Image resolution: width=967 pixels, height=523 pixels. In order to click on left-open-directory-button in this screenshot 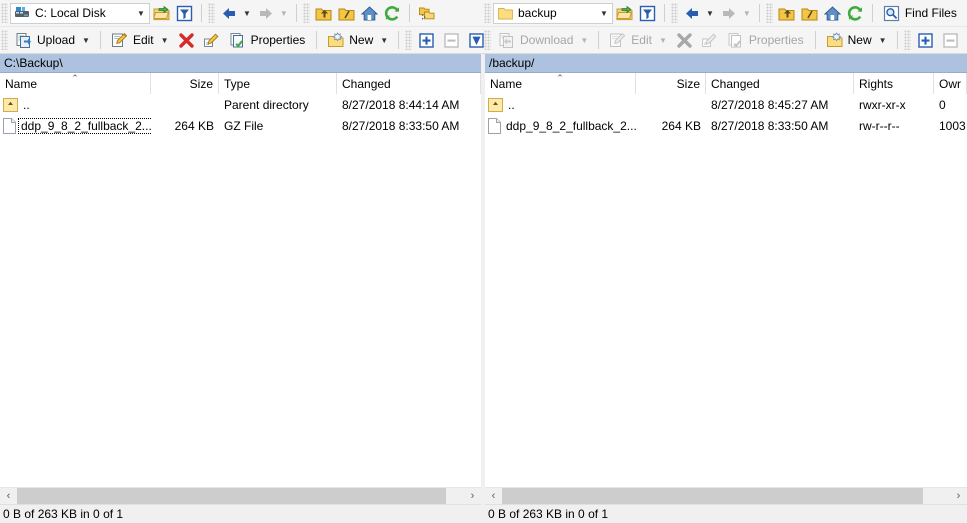, I will do `click(161, 13)`.